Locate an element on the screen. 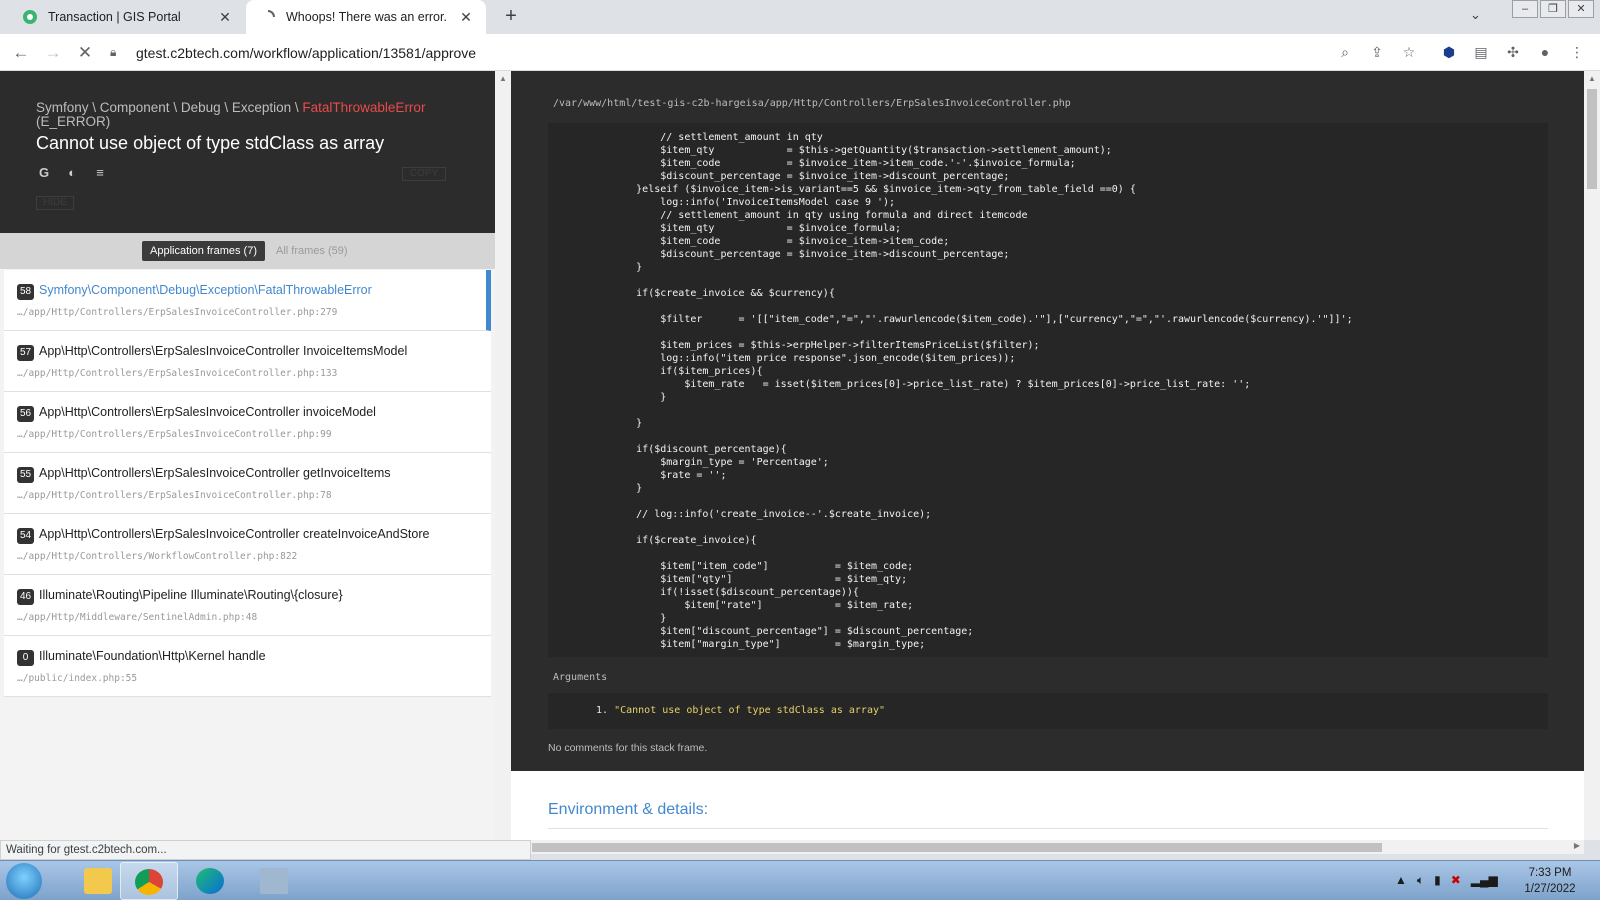  menu-kebab-icon: ⋮ is located at coordinates (1577, 52).